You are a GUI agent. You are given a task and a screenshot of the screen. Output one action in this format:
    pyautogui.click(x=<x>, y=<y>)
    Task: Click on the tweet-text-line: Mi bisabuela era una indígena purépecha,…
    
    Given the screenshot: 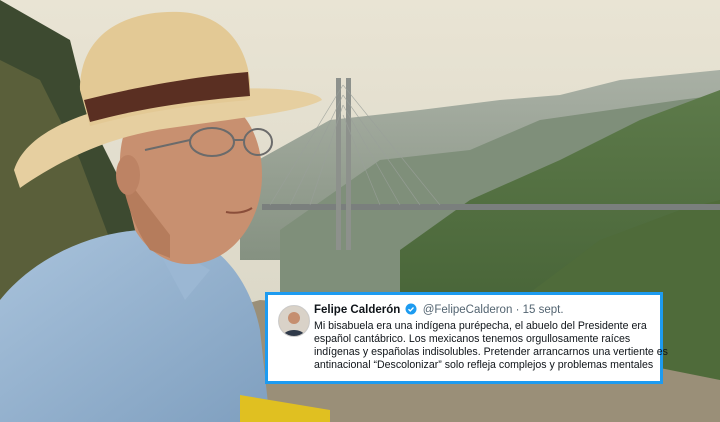 What is the action you would take?
    pyautogui.click(x=480, y=326)
    